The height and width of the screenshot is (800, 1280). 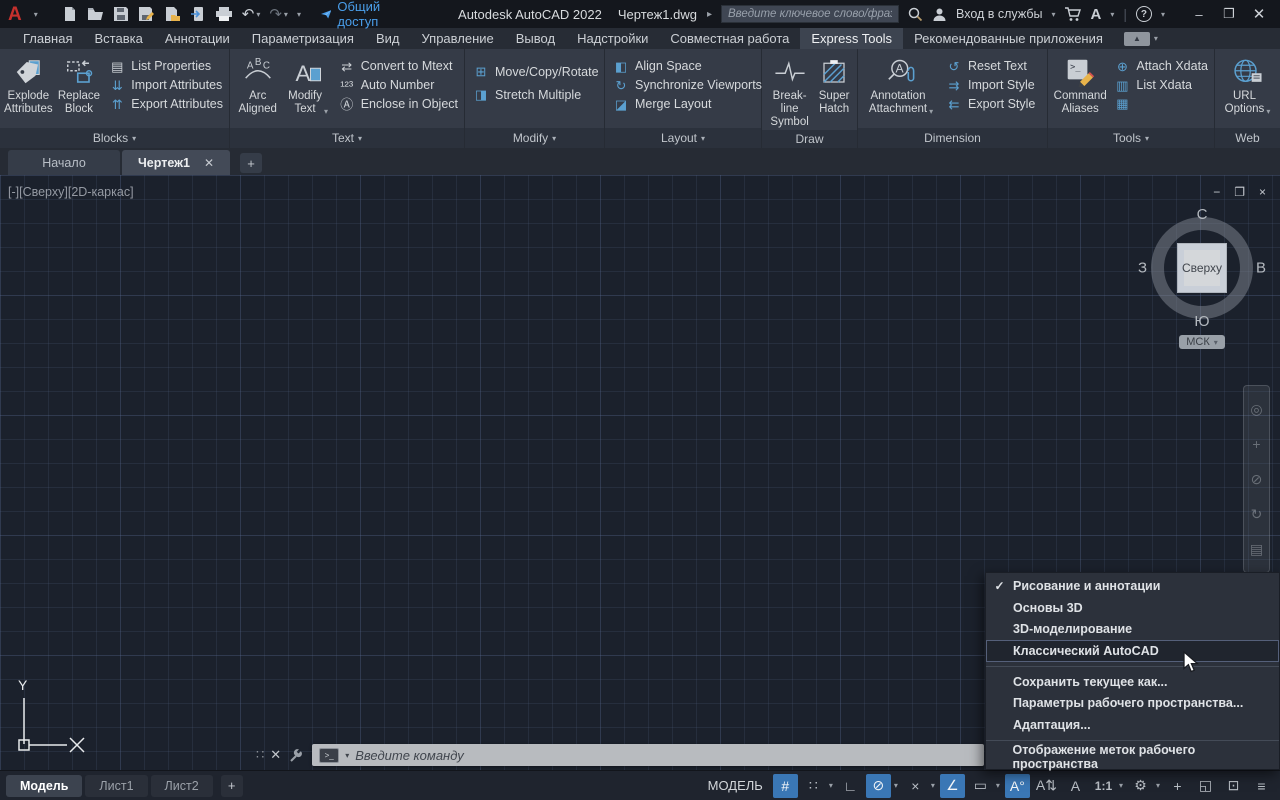 What do you see at coordinates (1262, 192) in the screenshot?
I see `viewport-close-icon: ×` at bounding box center [1262, 192].